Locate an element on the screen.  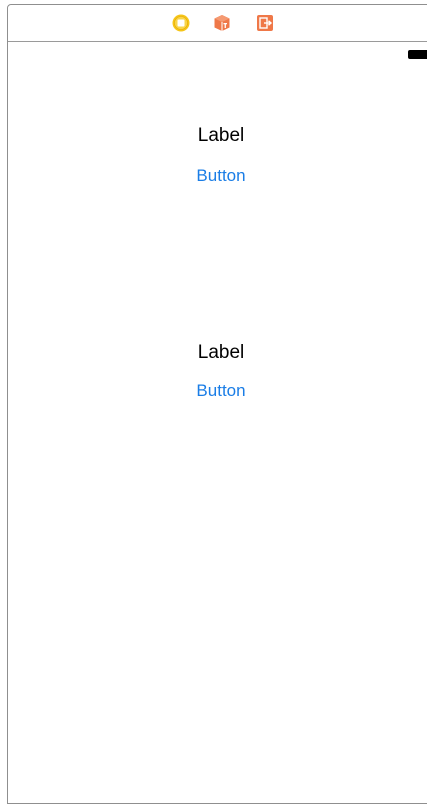
button-1: Button is located at coordinates (217, 176).